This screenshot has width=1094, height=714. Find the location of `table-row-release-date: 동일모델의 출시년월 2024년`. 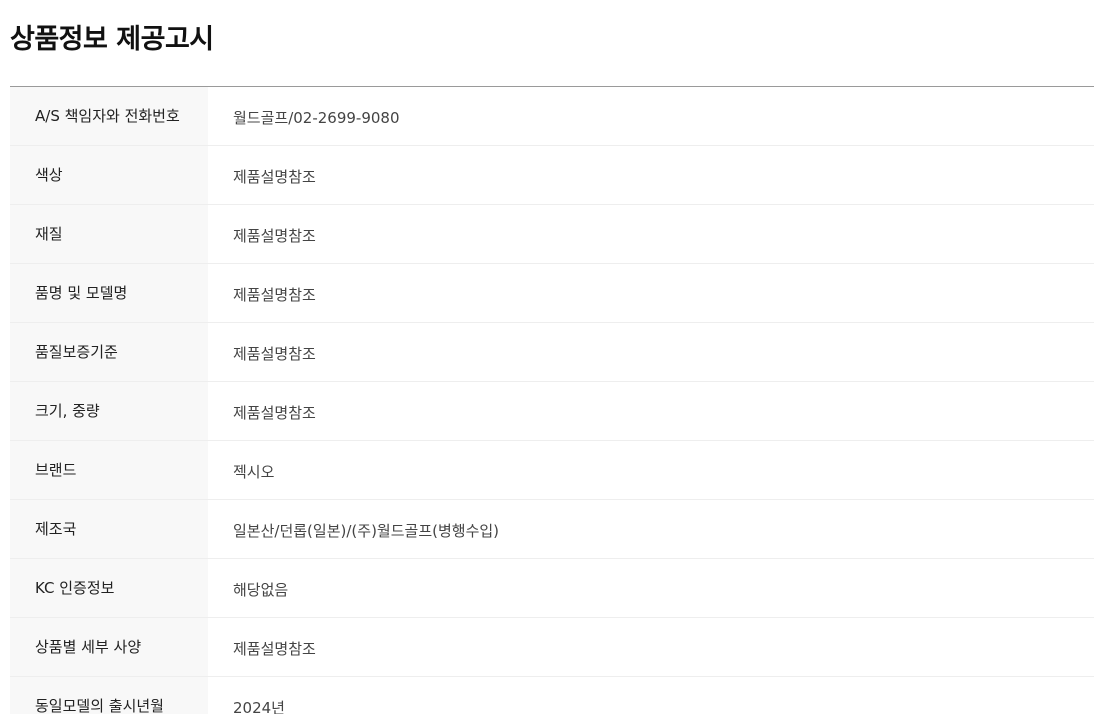

table-row-release-date: 동일모델의 출시년월 2024년 is located at coordinates (552, 695).